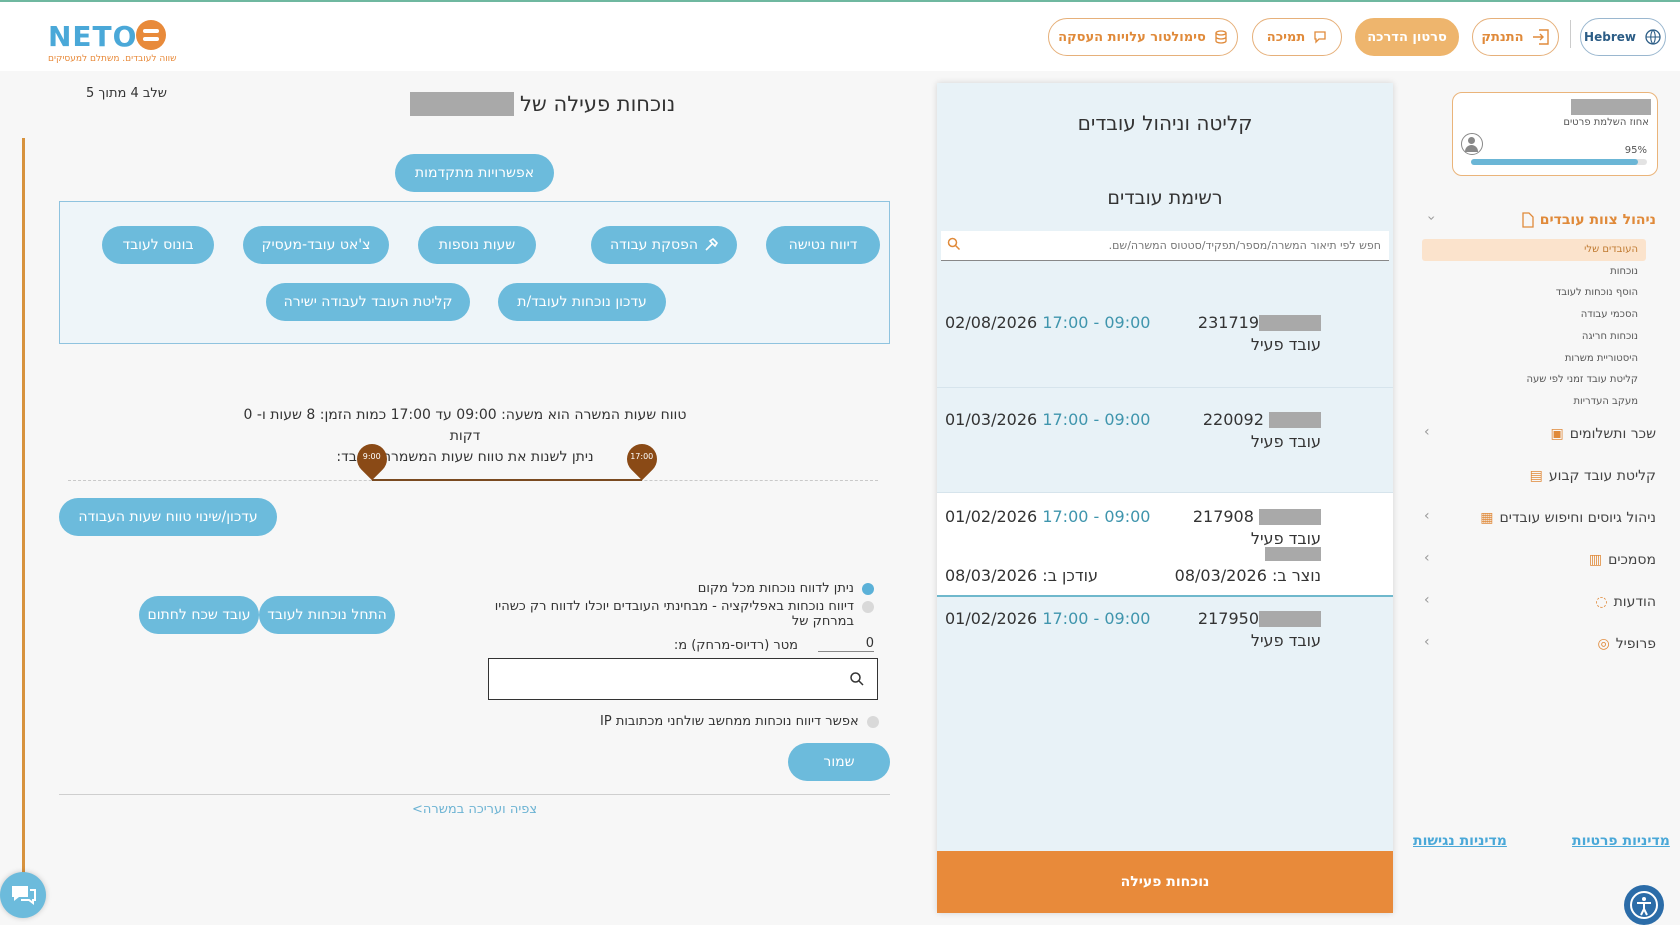  Describe the element at coordinates (473, 460) in the screenshot. I see `hours-range-slider: 9:00 17:00` at that location.